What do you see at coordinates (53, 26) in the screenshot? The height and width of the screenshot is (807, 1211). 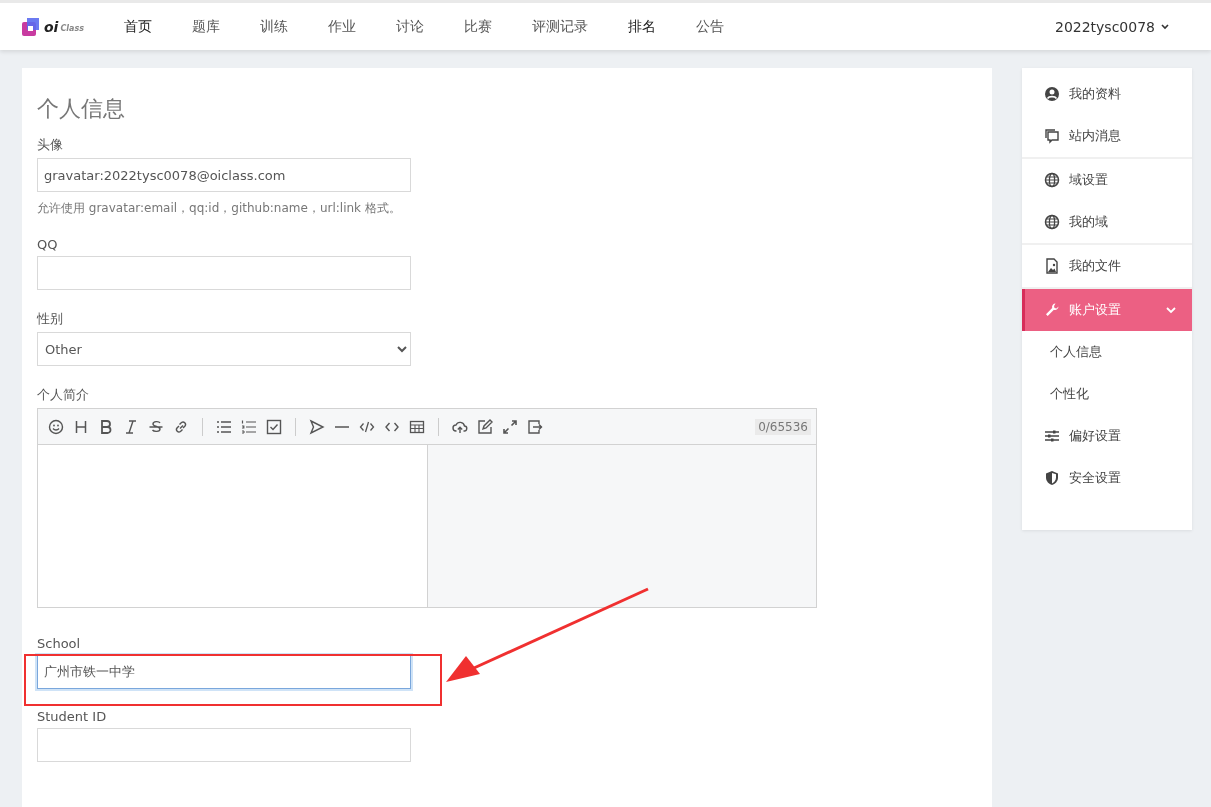 I see `site-logo: oi Class` at bounding box center [53, 26].